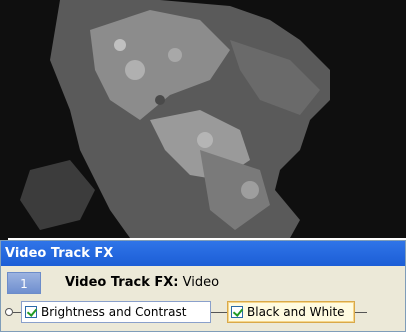  Describe the element at coordinates (237, 312) in the screenshot. I see `fx-blackwhite-checkbox` at that location.